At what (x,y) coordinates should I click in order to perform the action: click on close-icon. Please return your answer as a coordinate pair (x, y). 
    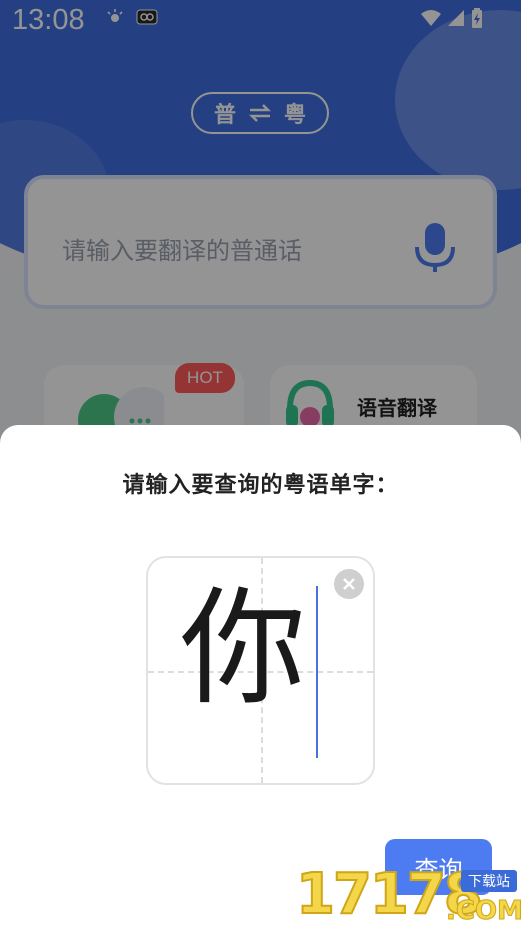
    Looking at the image, I should click on (349, 584).